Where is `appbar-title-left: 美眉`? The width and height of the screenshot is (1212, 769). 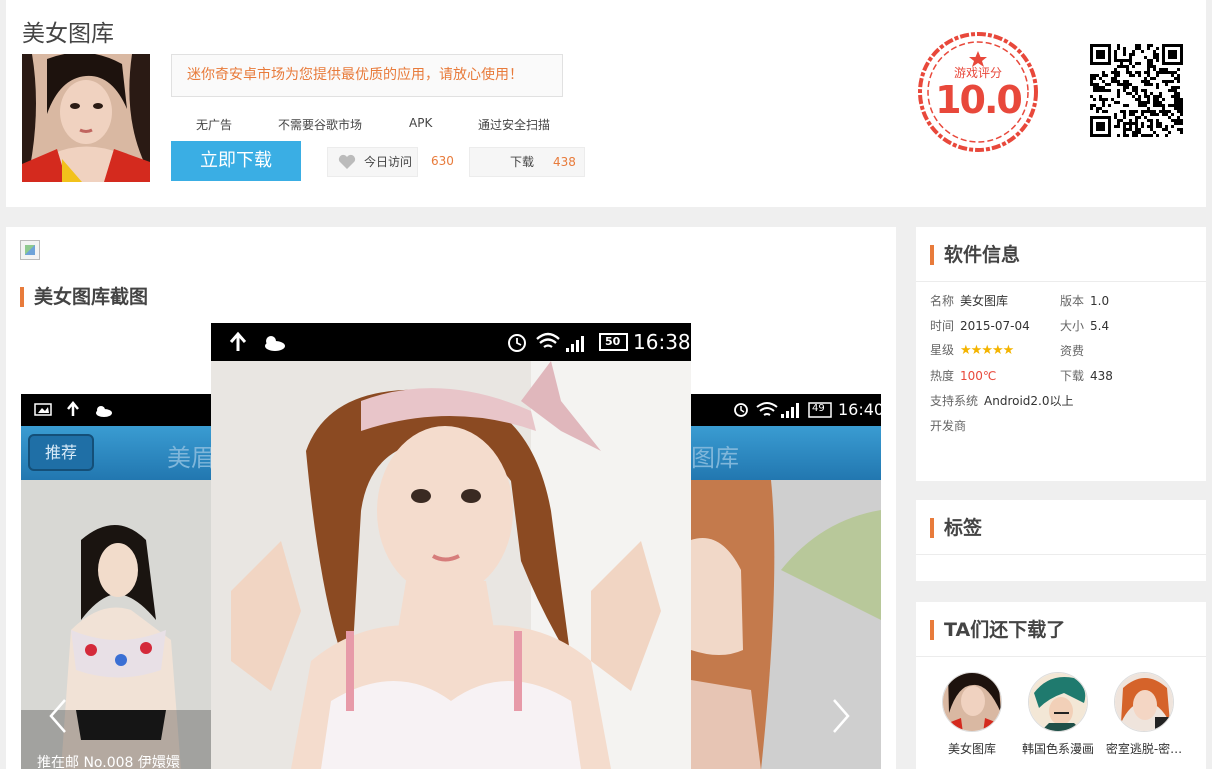 appbar-title-left: 美眉 is located at coordinates (191, 458).